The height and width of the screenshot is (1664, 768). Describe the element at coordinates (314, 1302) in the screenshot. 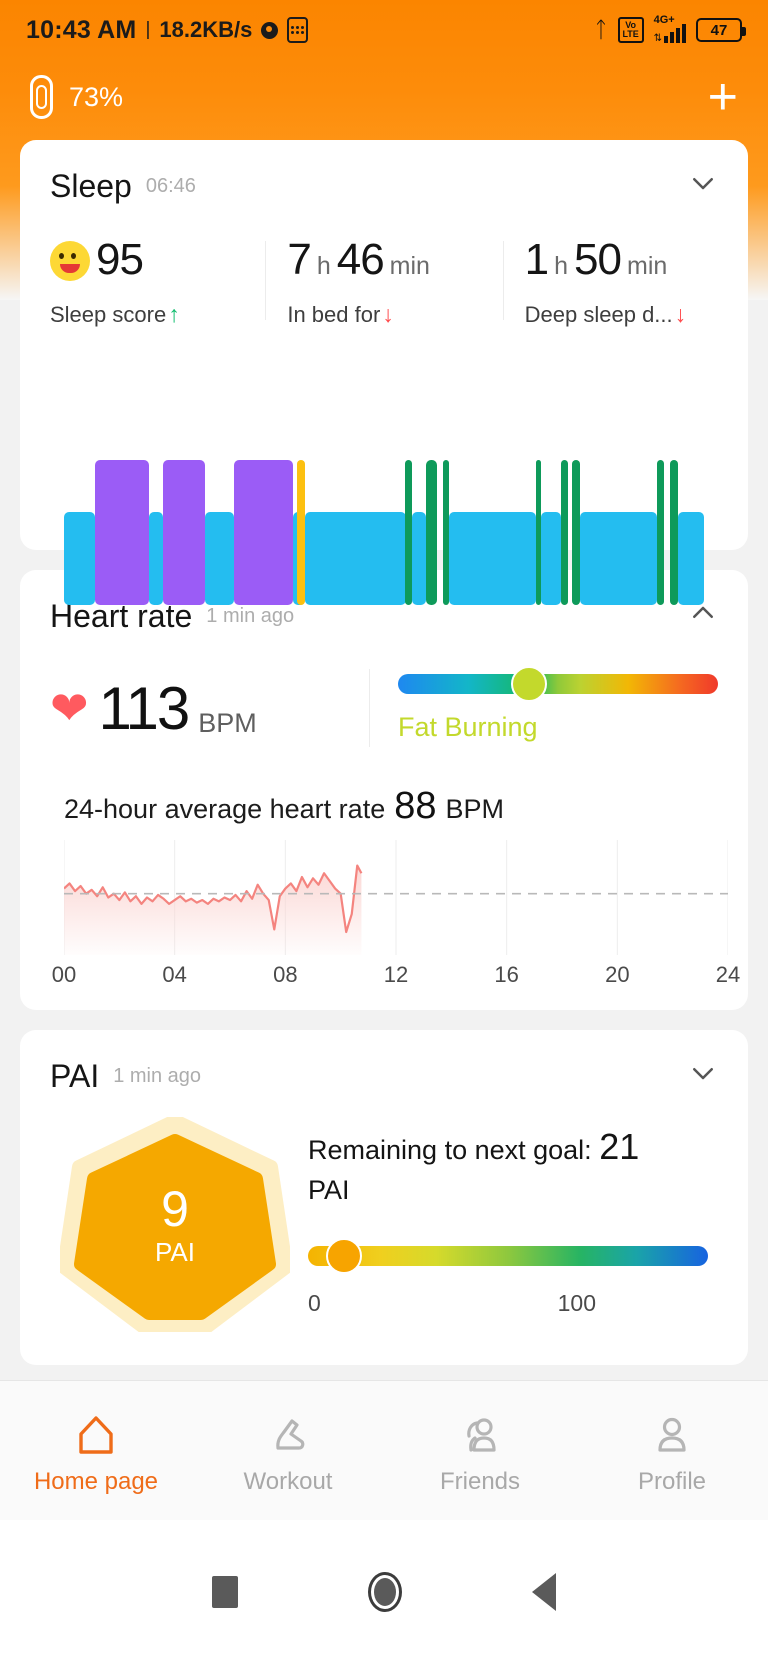

I see `pai-scale-min: 0` at that location.